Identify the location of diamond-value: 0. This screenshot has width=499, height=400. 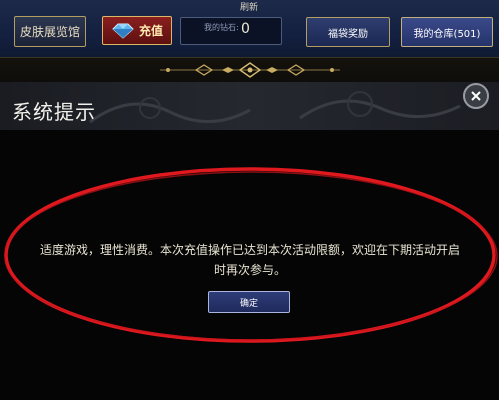
(245, 29).